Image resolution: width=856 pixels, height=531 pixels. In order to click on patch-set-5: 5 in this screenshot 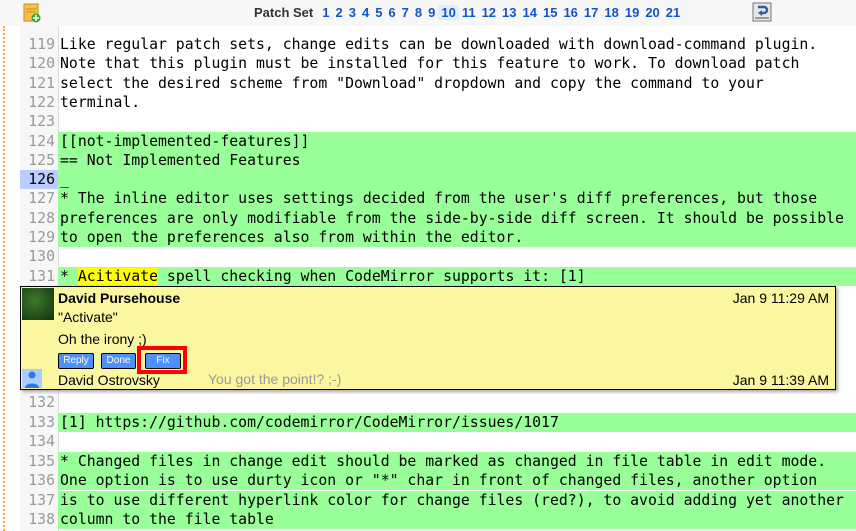, I will do `click(378, 12)`.